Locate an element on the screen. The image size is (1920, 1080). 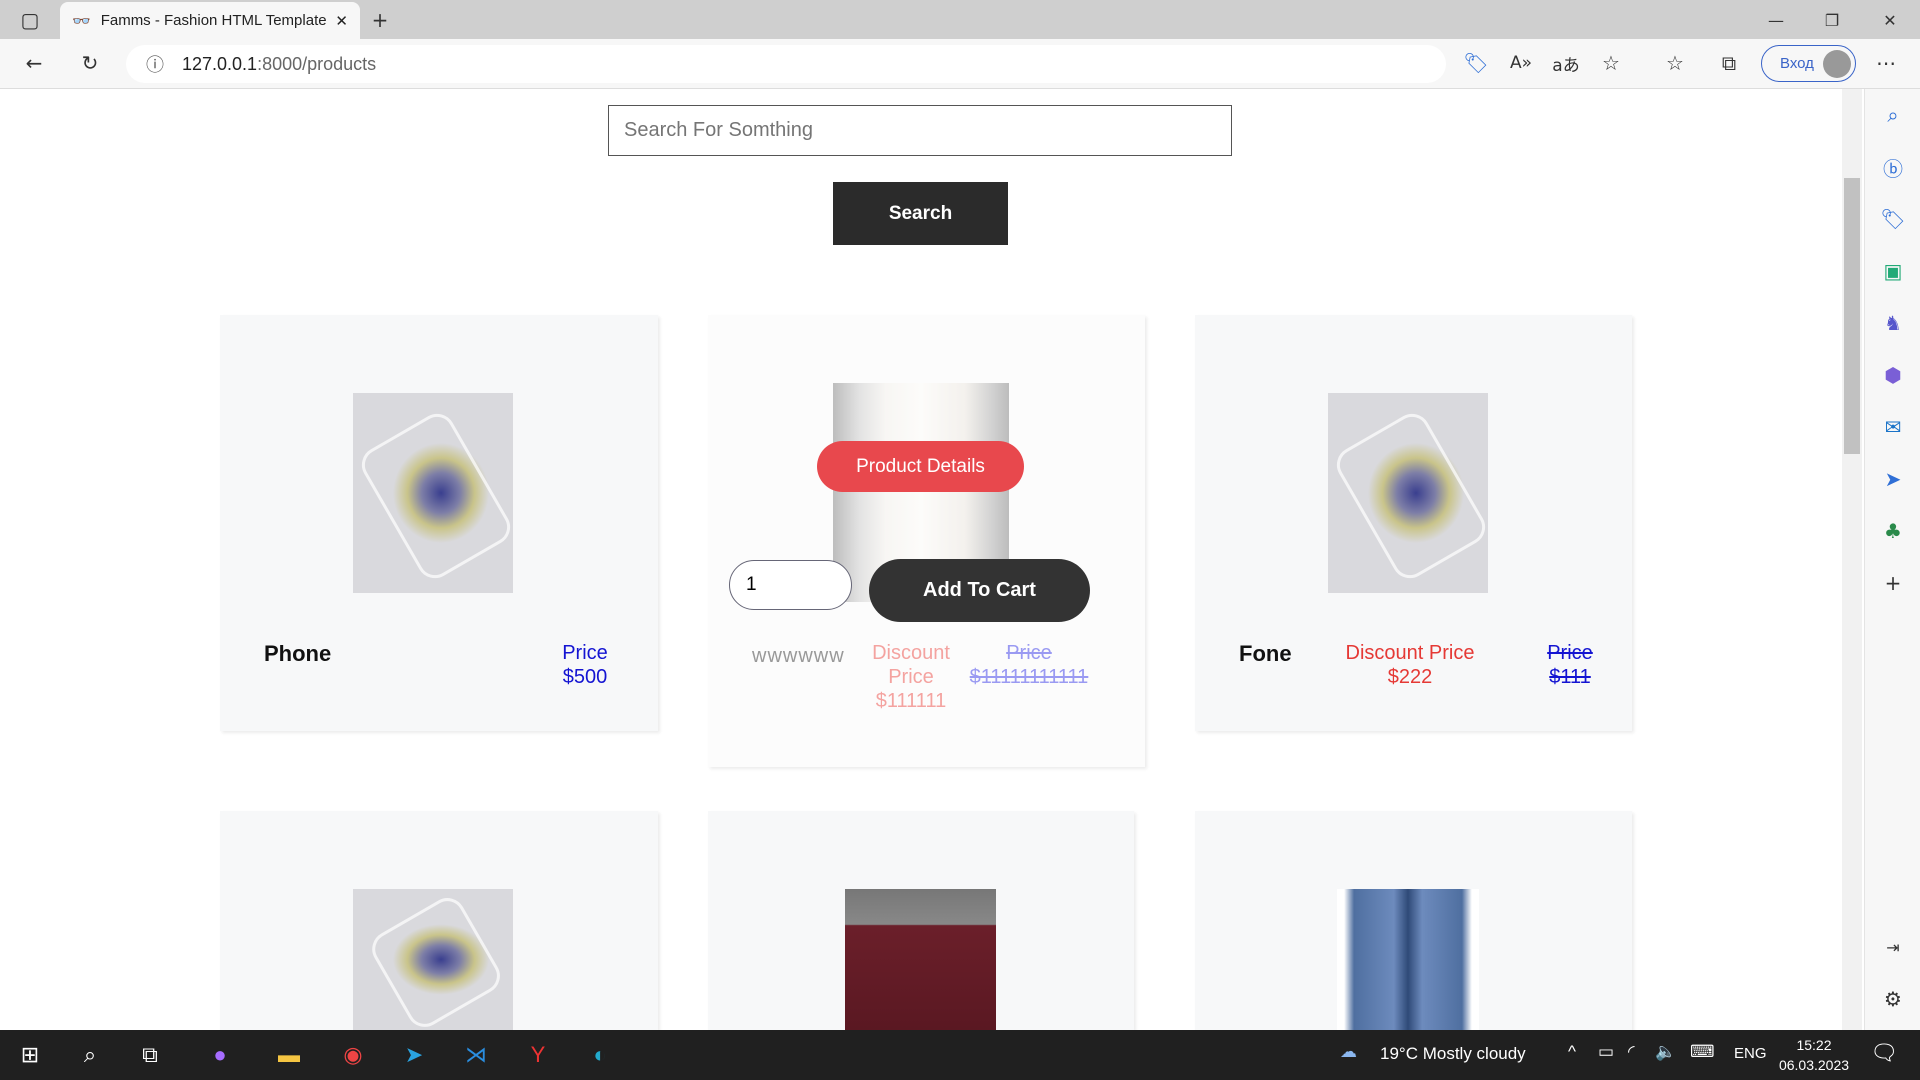
outlook-icon: ✉ is located at coordinates (1893, 427).